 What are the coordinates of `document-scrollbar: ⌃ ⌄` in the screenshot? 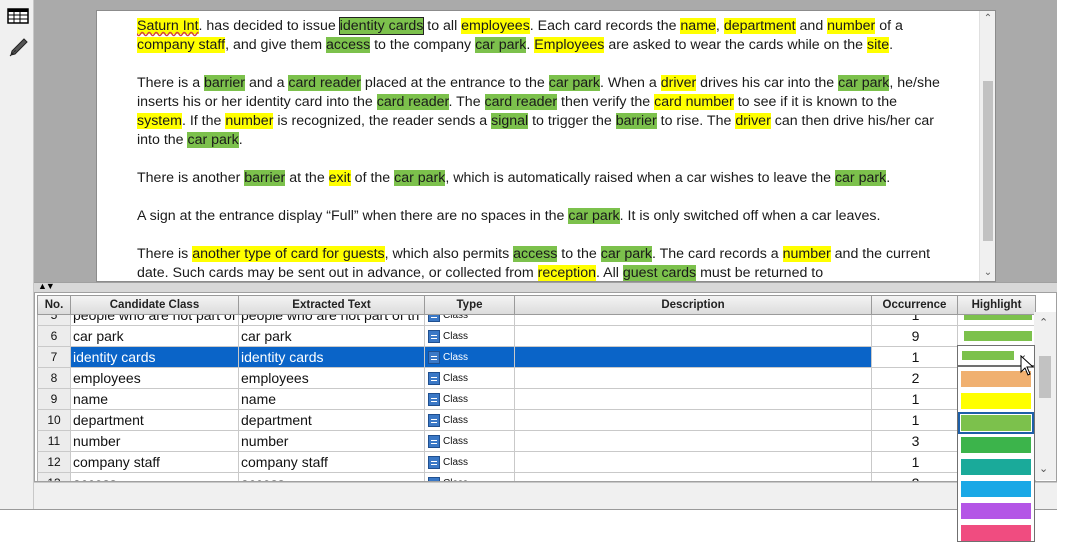 It's located at (987, 146).